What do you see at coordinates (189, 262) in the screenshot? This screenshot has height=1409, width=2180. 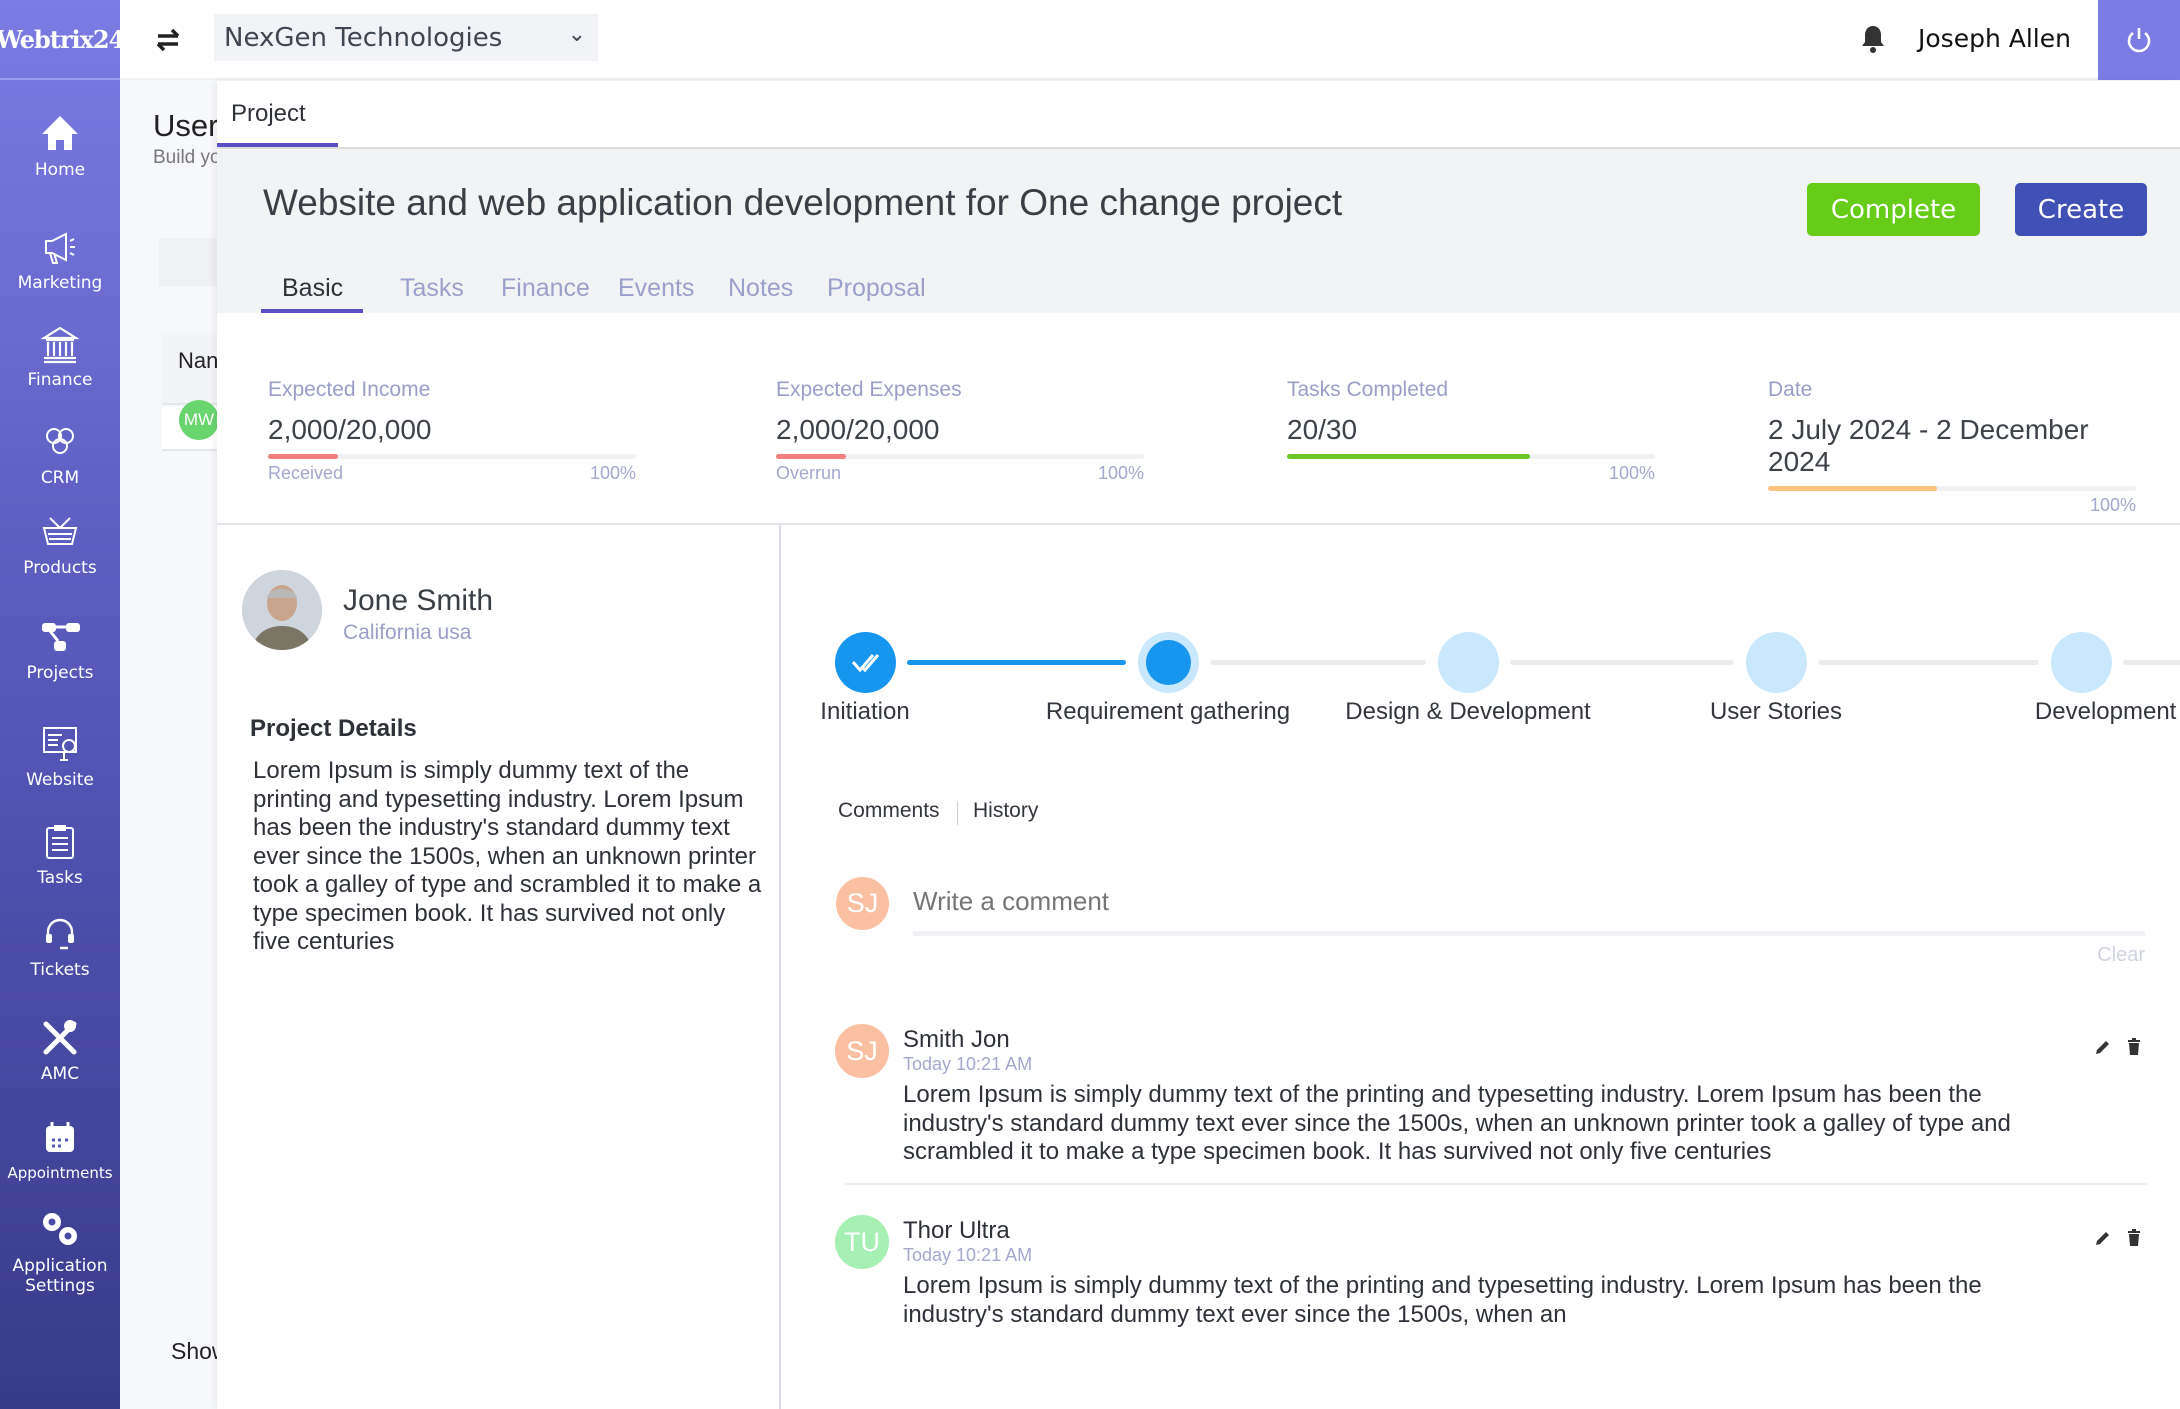 I see `background-toolbar` at bounding box center [189, 262].